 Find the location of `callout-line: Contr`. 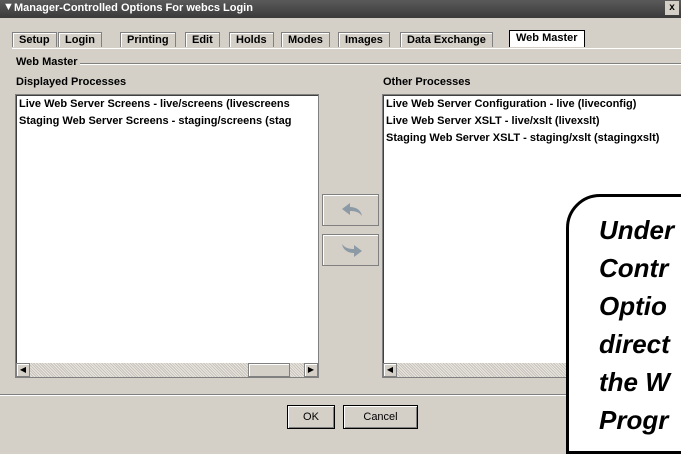

callout-line: Contr is located at coordinates (634, 268).